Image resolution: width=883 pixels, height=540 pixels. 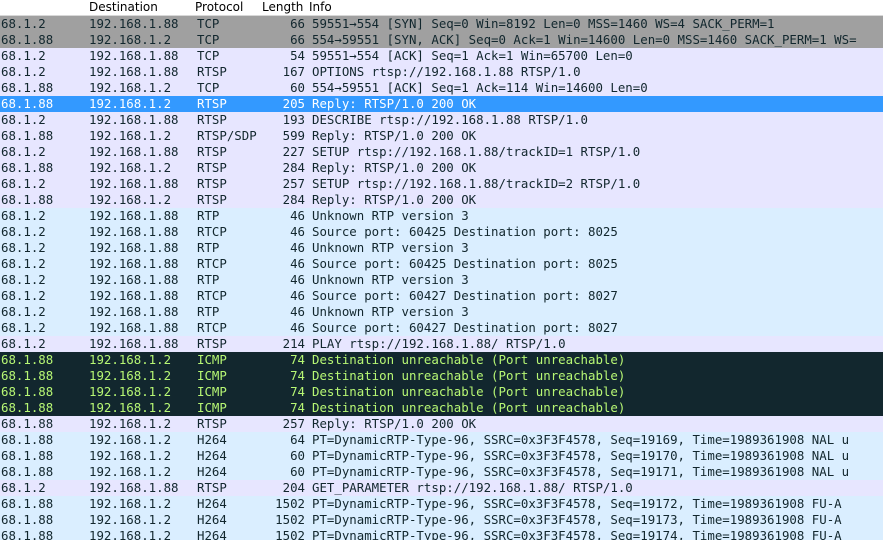 What do you see at coordinates (282, 7) in the screenshot?
I see `column-header-length: Length` at bounding box center [282, 7].